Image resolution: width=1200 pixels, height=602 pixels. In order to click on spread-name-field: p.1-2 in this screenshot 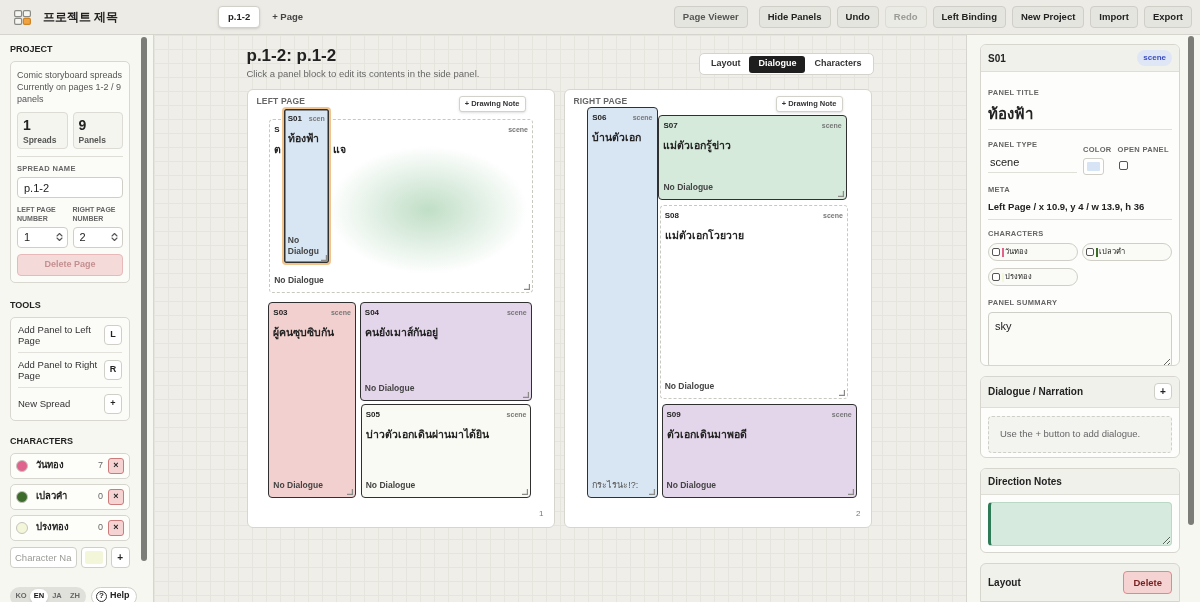, I will do `click(70, 187)`.